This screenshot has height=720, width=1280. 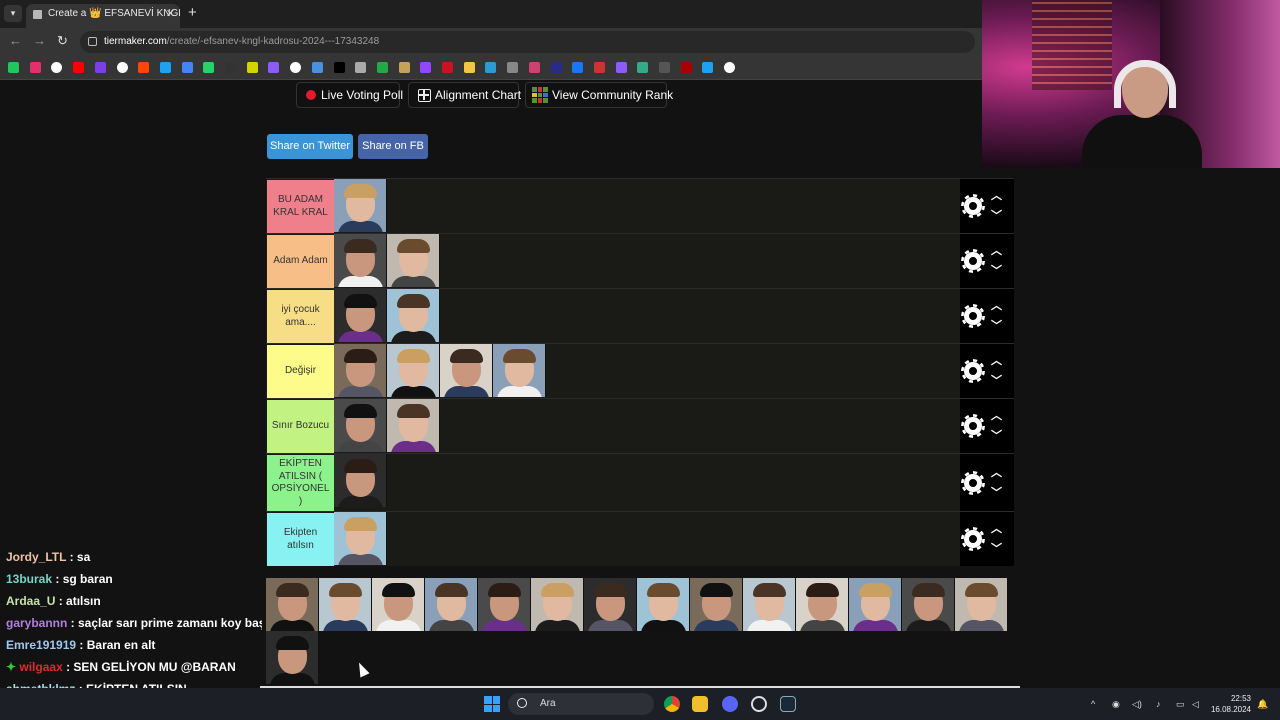 What do you see at coordinates (300, 371) in the screenshot?
I see `tier-label: Değişir` at bounding box center [300, 371].